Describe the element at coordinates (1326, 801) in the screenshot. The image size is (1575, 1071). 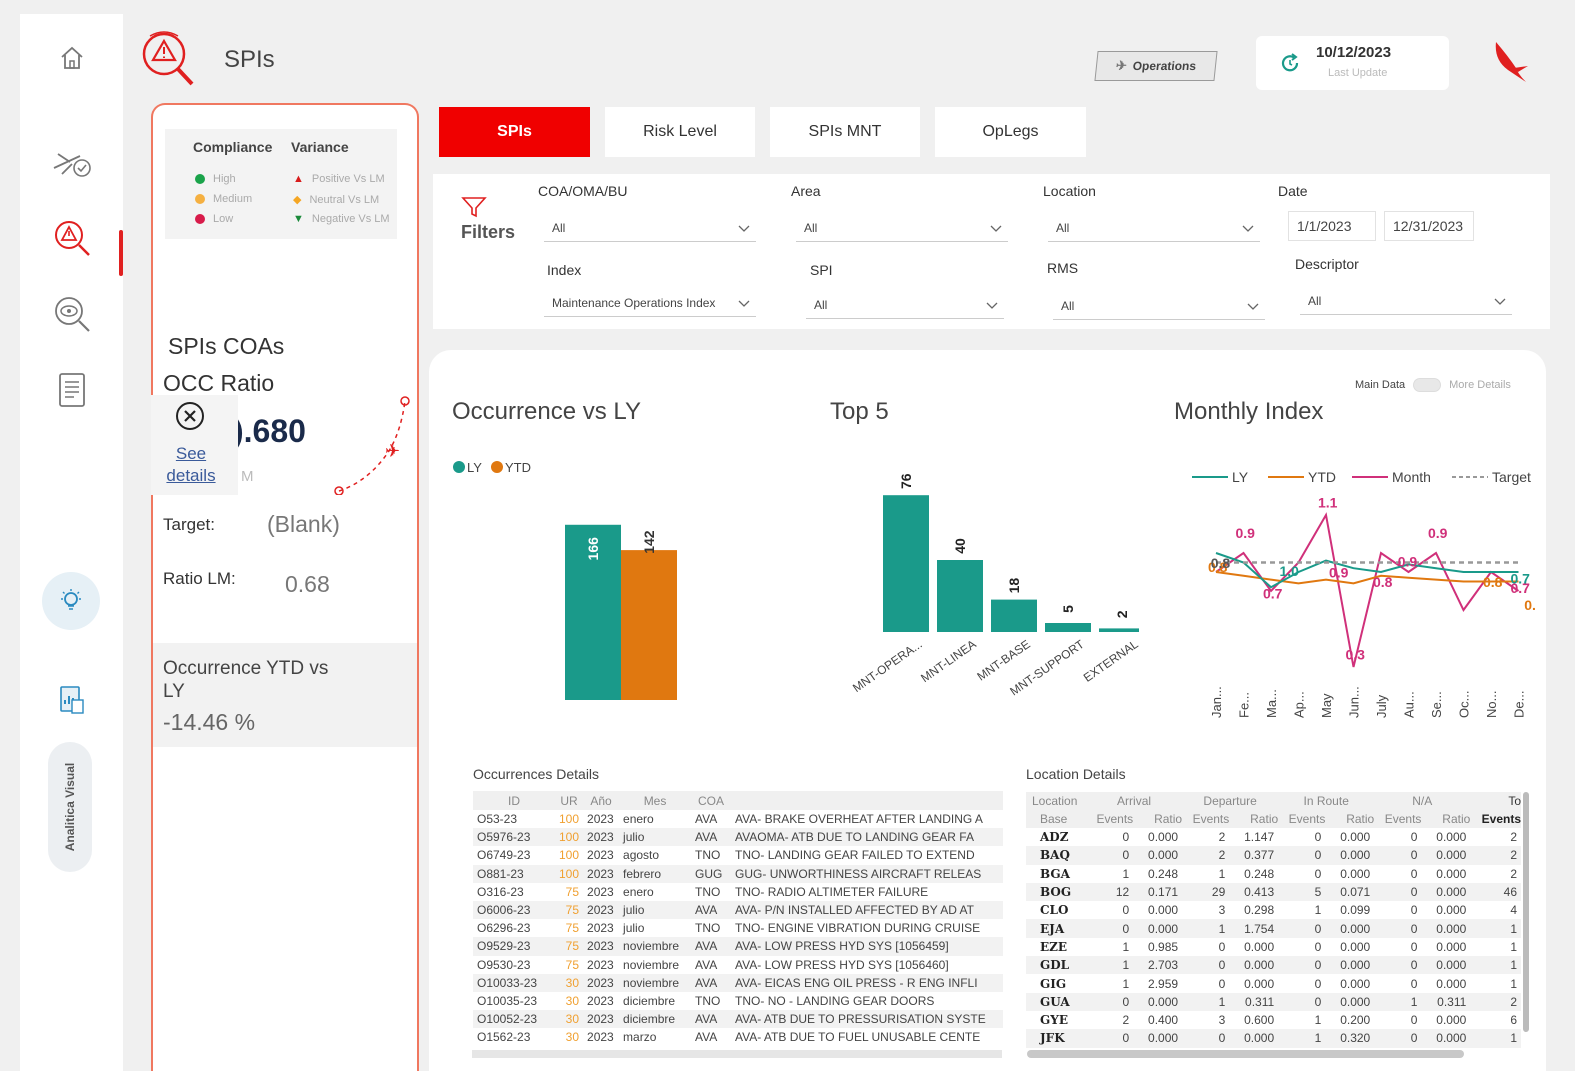
I see `col-in-route: In Route` at that location.